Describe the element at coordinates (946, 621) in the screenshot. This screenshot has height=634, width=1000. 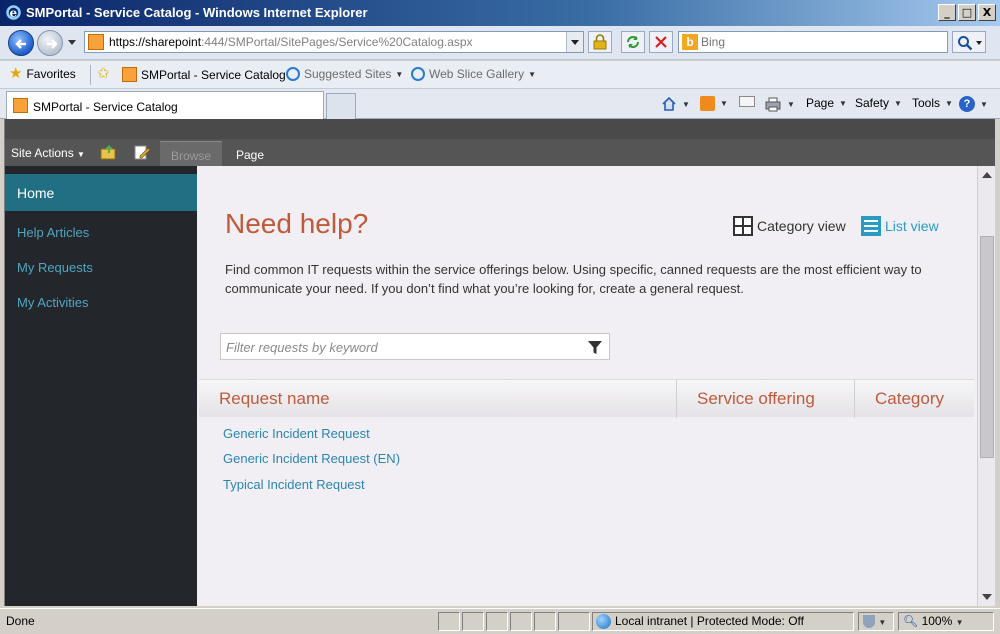
I see `zoom-control: 🔍︎ 100% ▼` at that location.